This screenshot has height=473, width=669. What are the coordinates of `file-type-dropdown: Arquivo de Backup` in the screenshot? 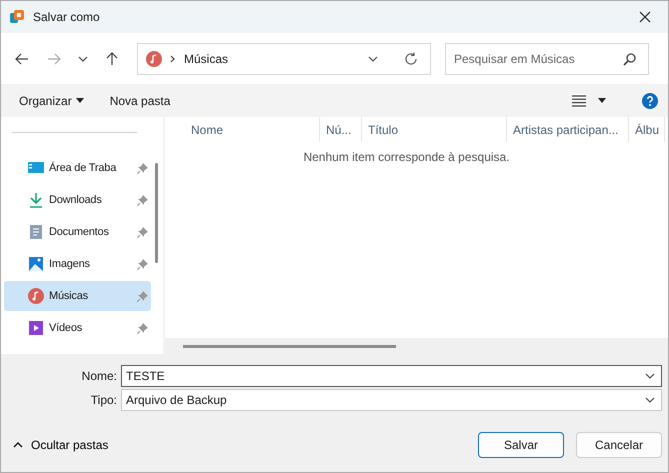 It's located at (391, 400).